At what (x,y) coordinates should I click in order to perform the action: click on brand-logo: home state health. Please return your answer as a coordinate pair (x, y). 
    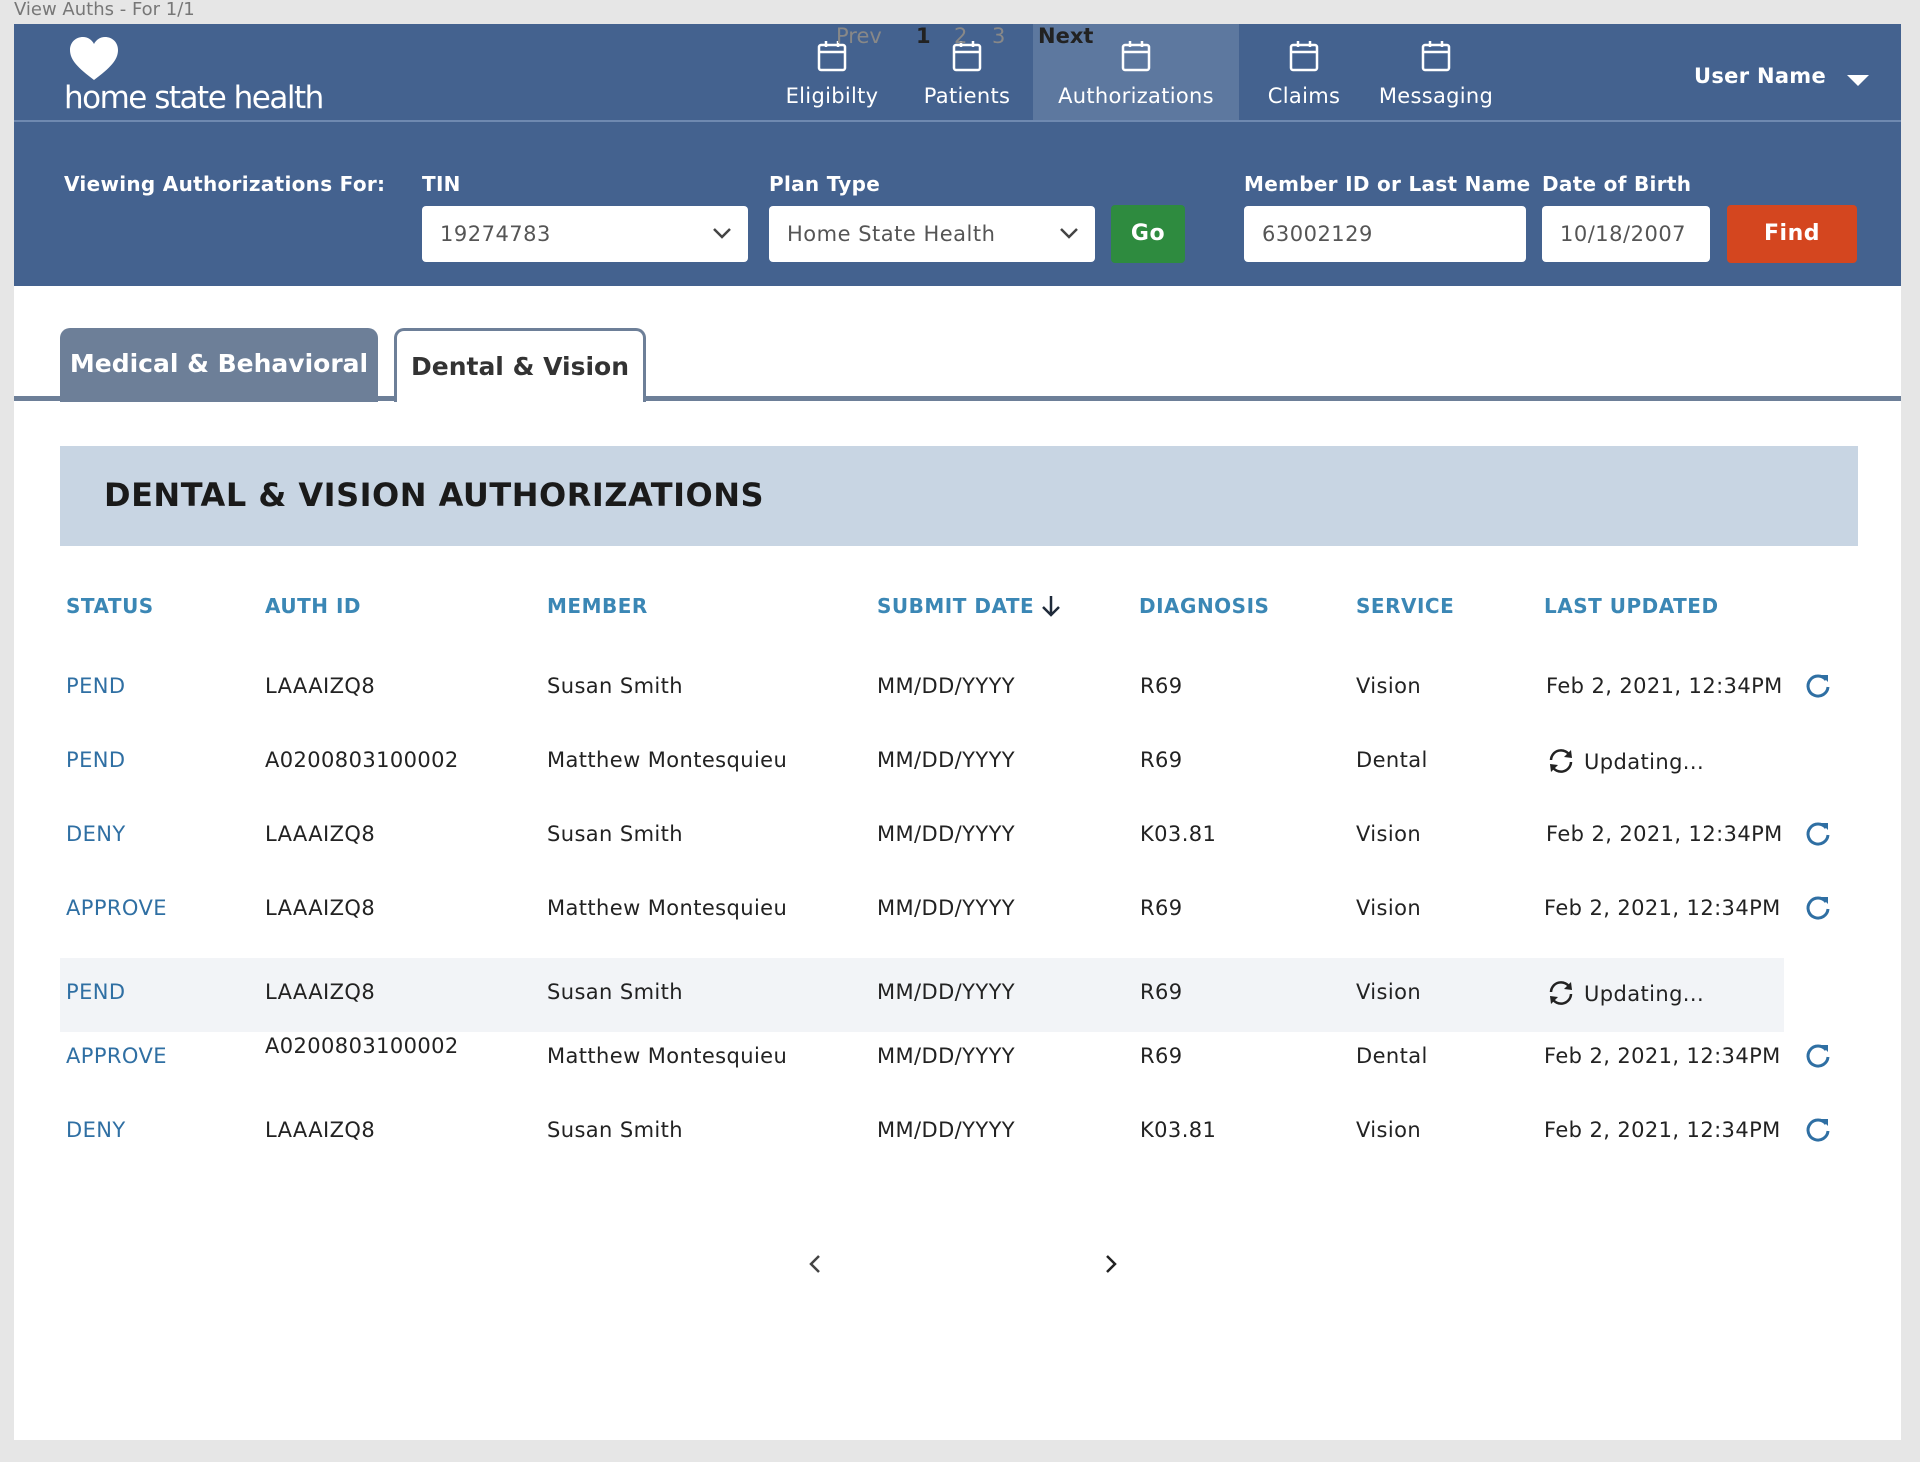
    Looking at the image, I should click on (194, 76).